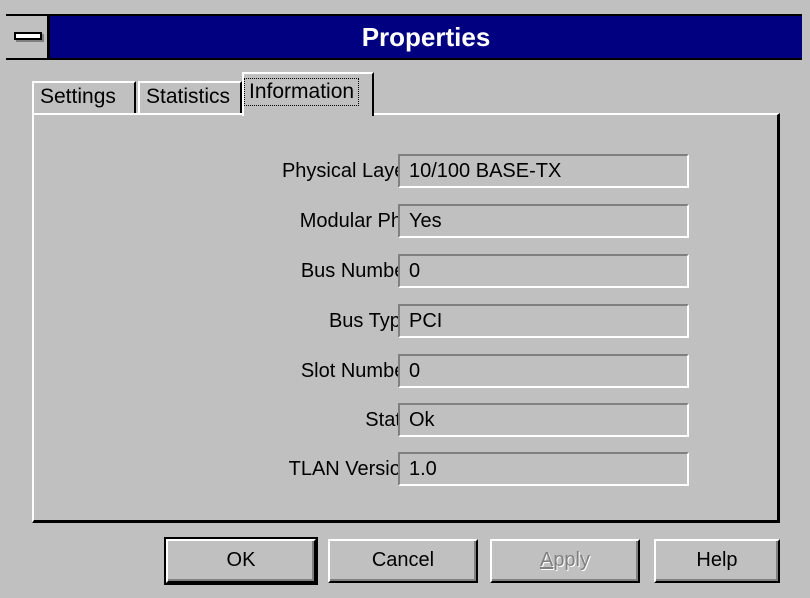  I want to click on info-row-physical-layer: Physical Layer 10/100 BASE-TX, so click(408, 171).